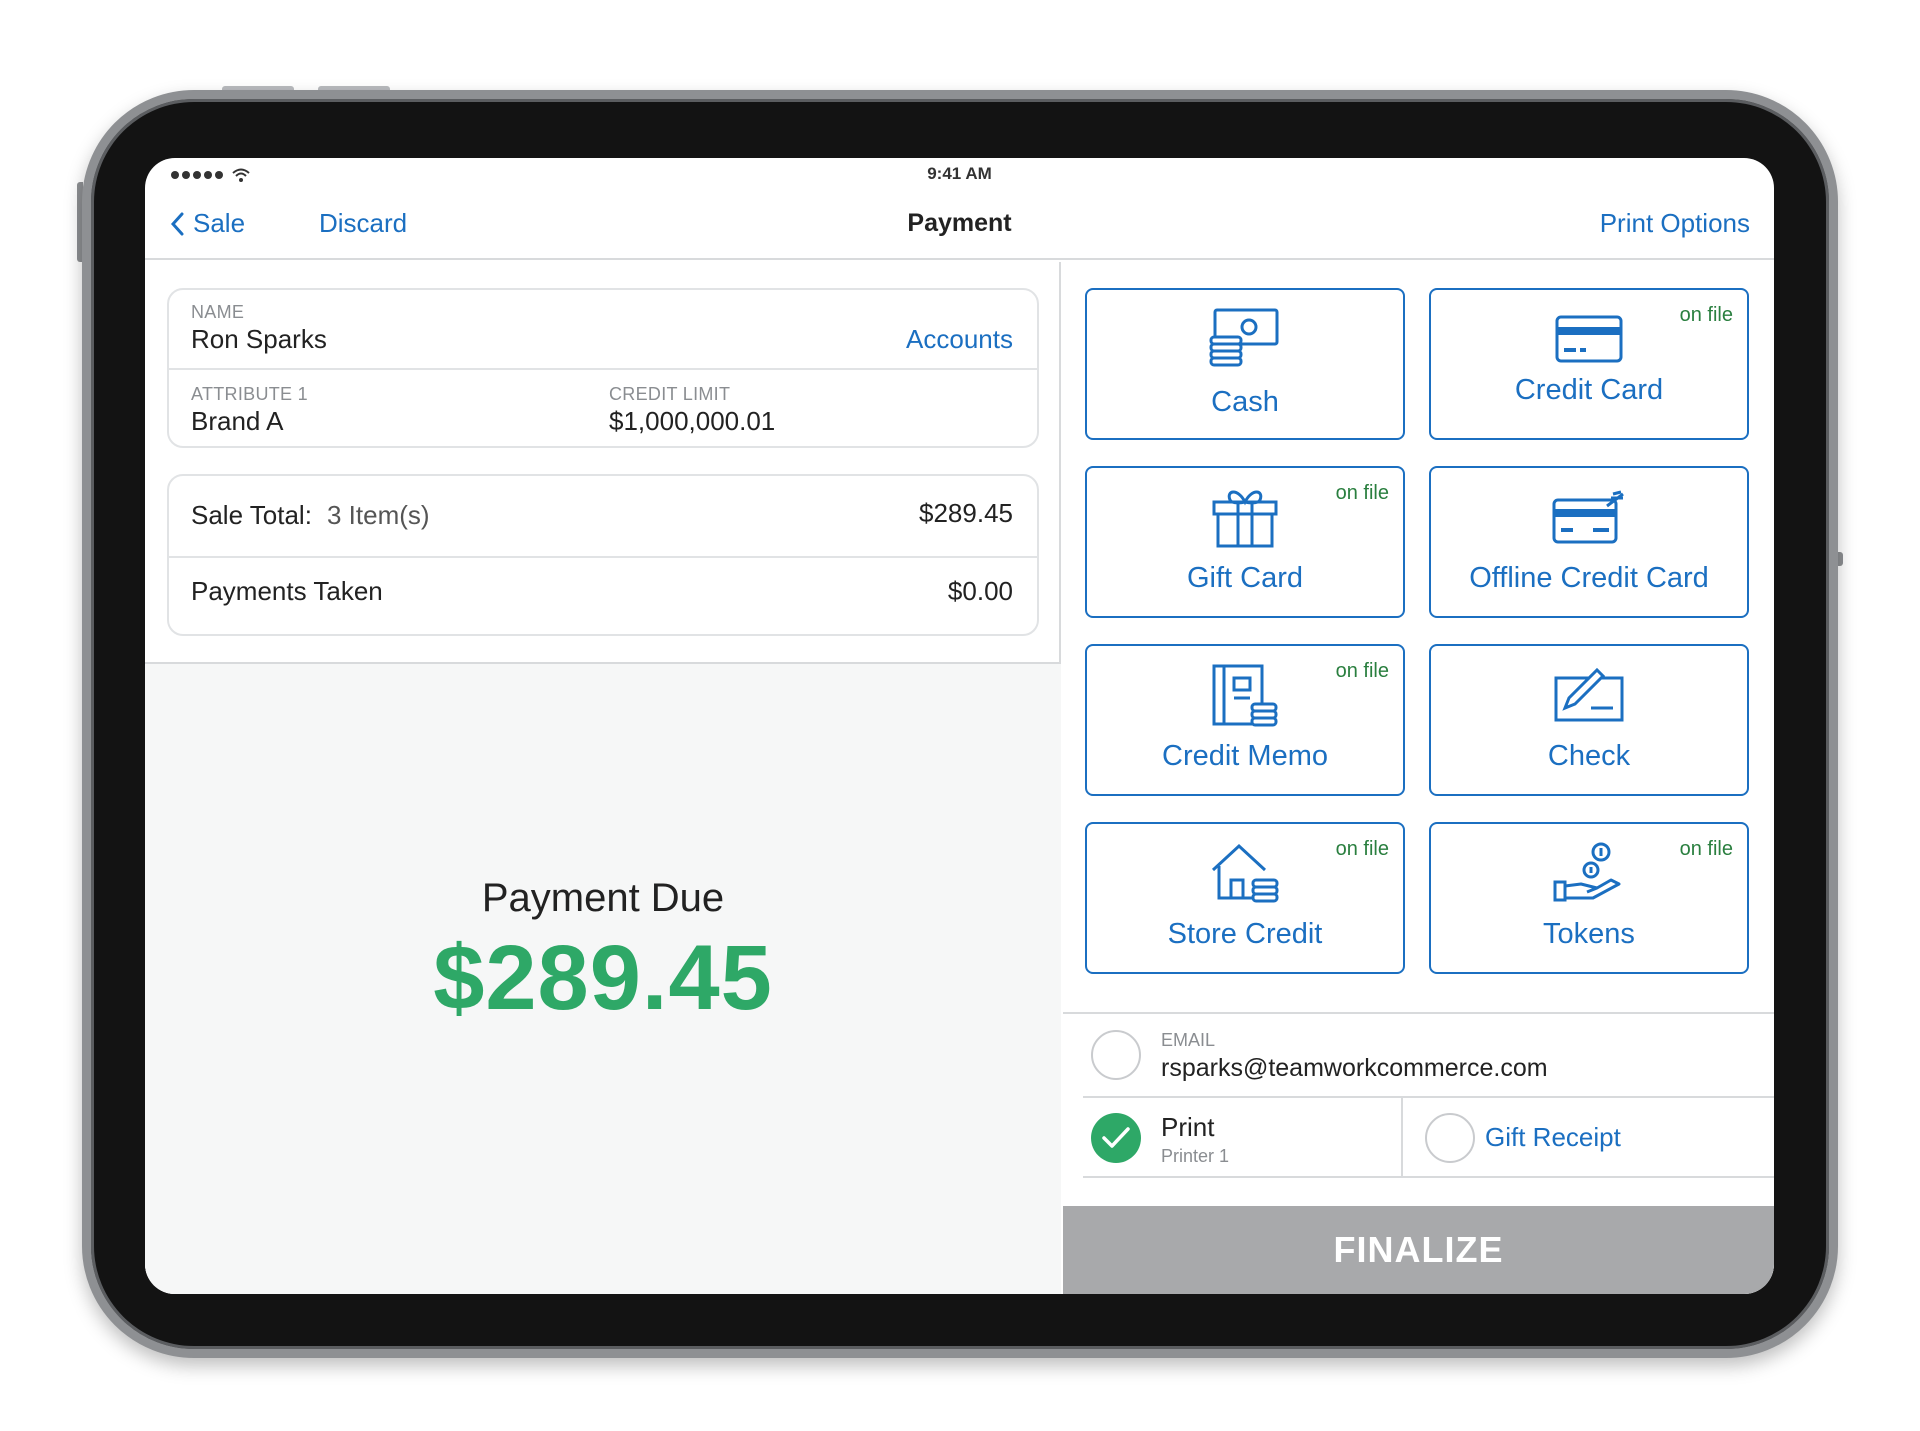  I want to click on receipt-divider, so click(1402, 1137).